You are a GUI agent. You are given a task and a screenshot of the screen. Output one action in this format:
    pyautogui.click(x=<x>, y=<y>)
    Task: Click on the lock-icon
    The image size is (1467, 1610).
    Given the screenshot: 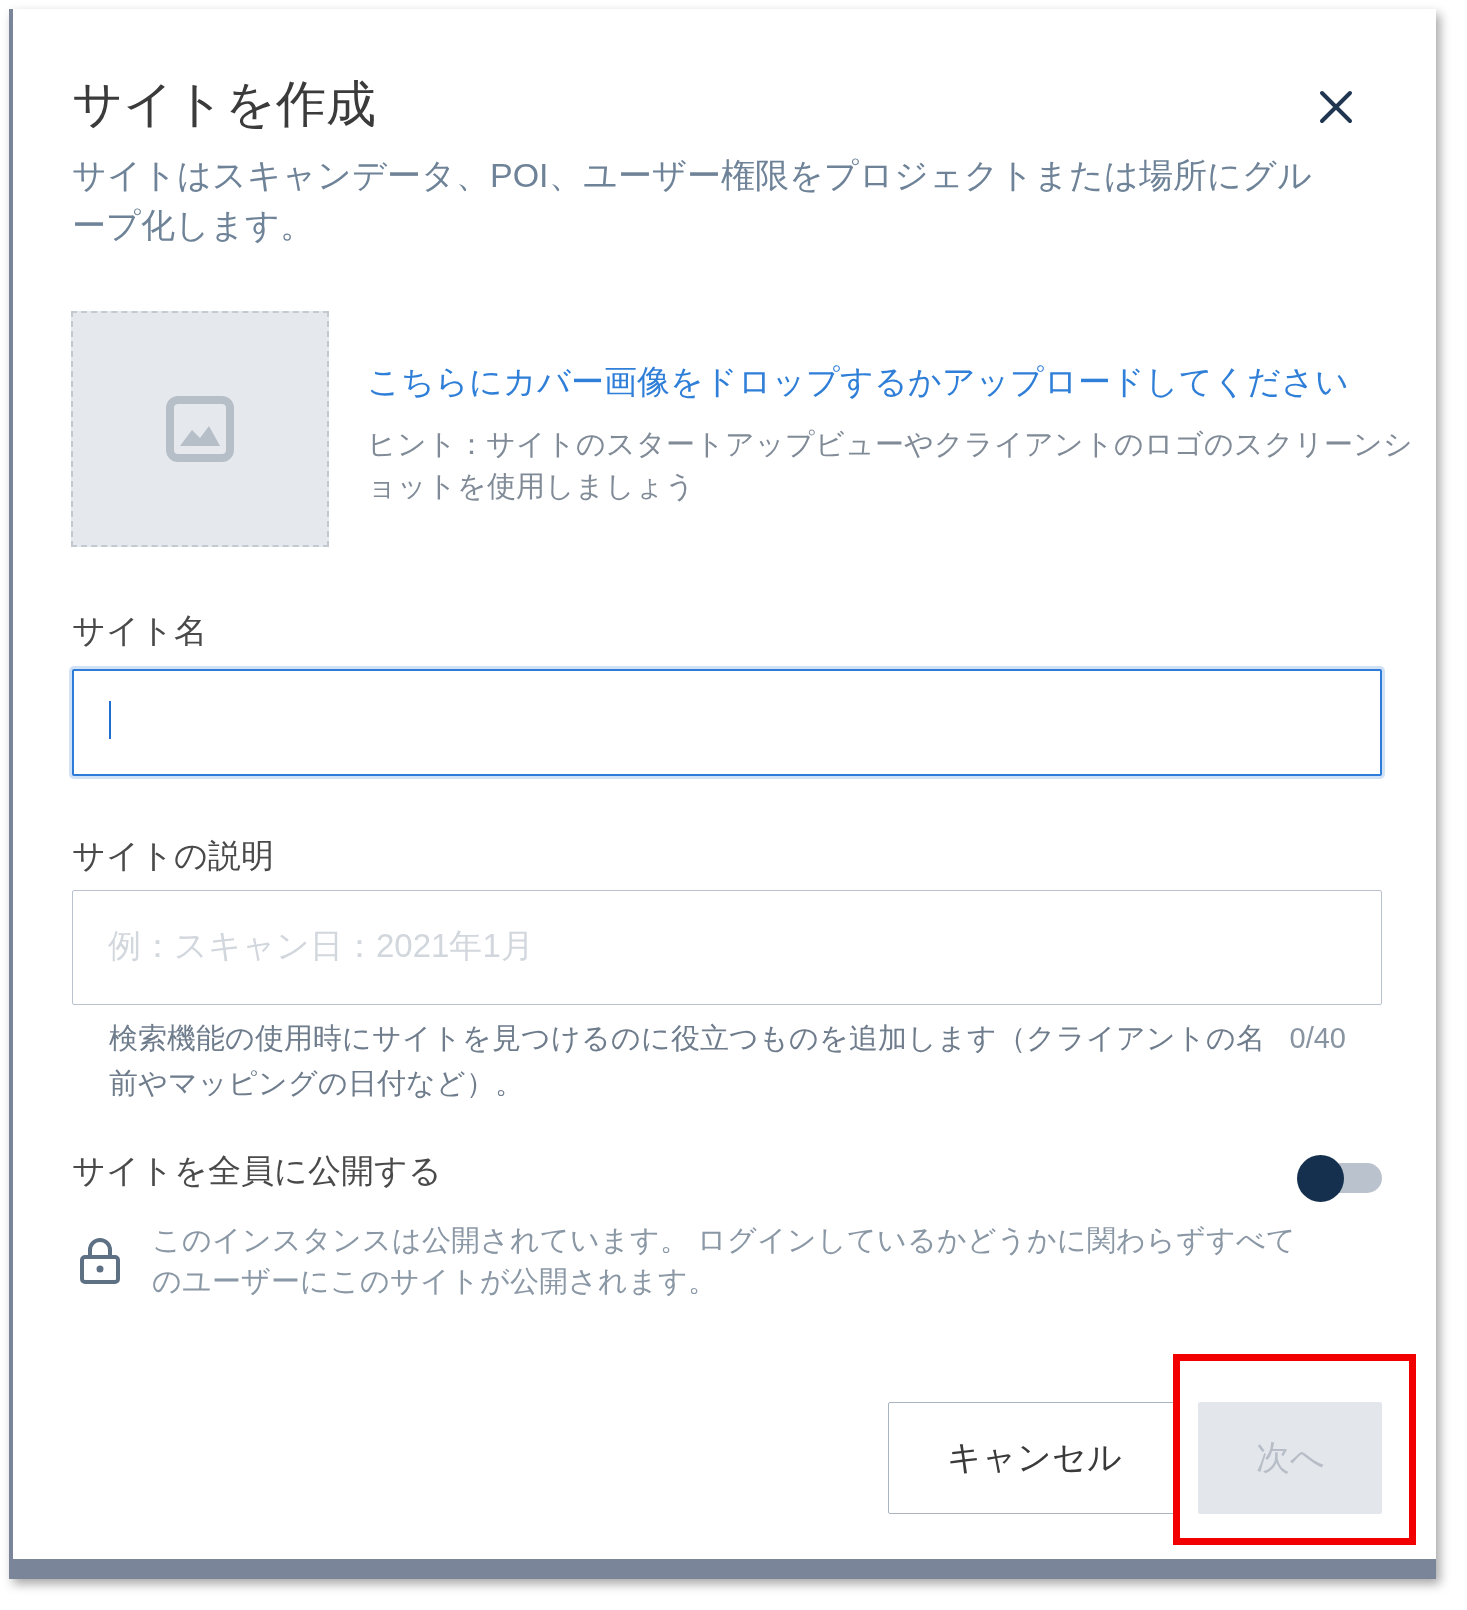 What is the action you would take?
    pyautogui.click(x=100, y=1260)
    